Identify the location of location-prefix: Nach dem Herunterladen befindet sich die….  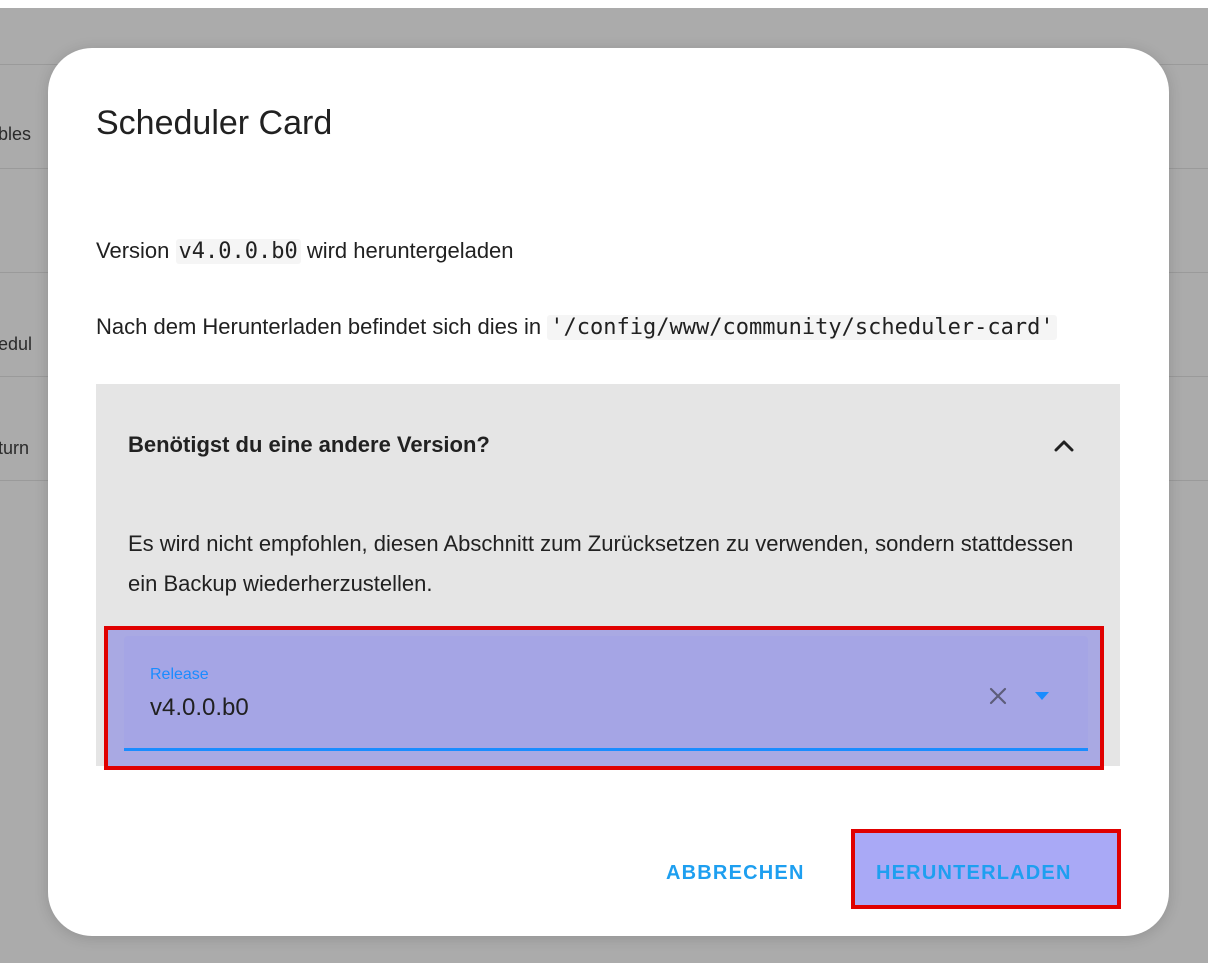
(322, 326).